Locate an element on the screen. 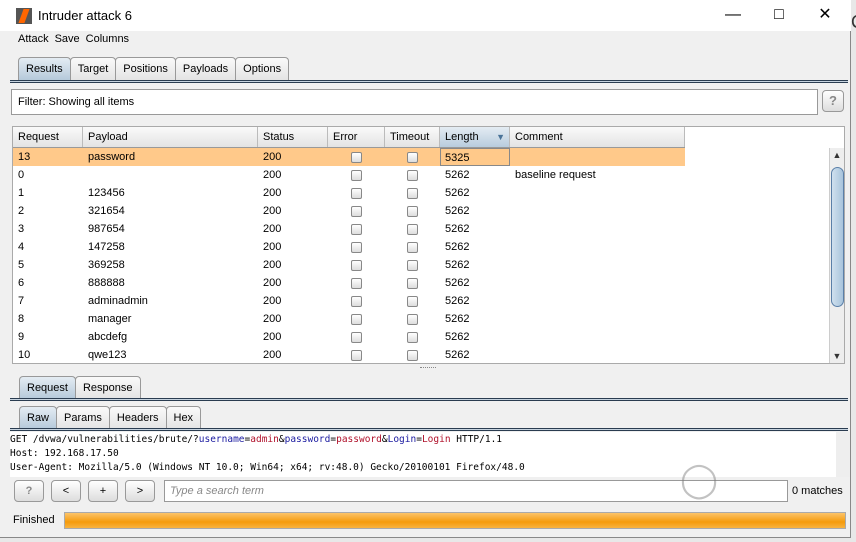  cell-request: 1 is located at coordinates (21, 193).